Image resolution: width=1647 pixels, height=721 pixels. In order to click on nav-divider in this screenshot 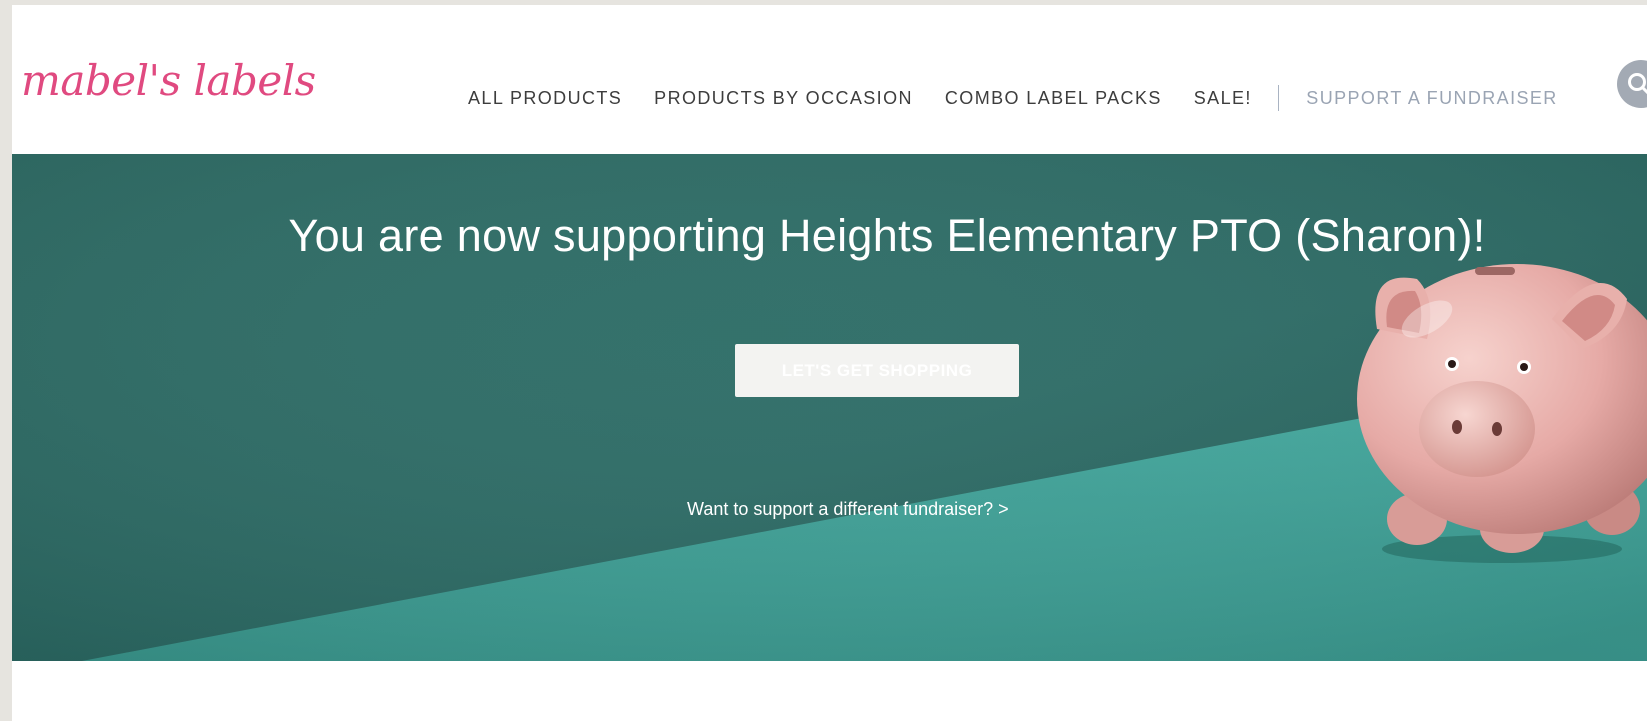, I will do `click(1278, 98)`.